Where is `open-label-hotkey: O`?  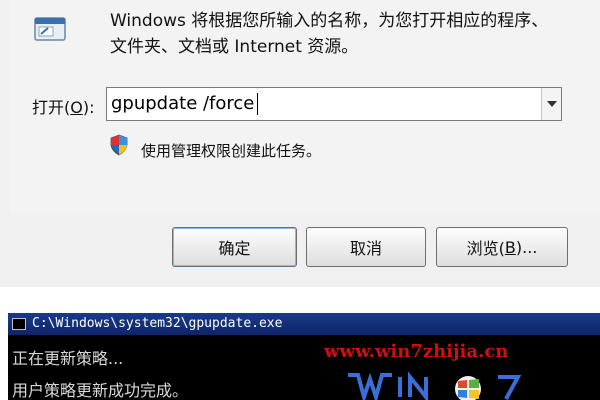 open-label-hotkey: O is located at coordinates (76, 107).